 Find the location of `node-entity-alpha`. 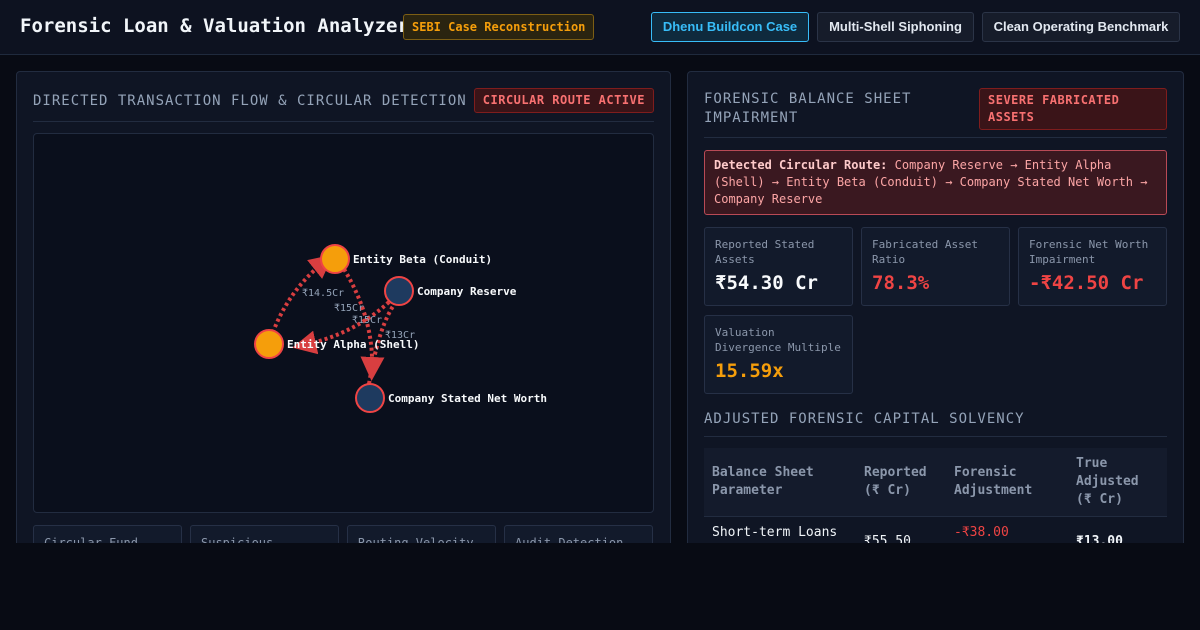

node-entity-alpha is located at coordinates (269, 344).